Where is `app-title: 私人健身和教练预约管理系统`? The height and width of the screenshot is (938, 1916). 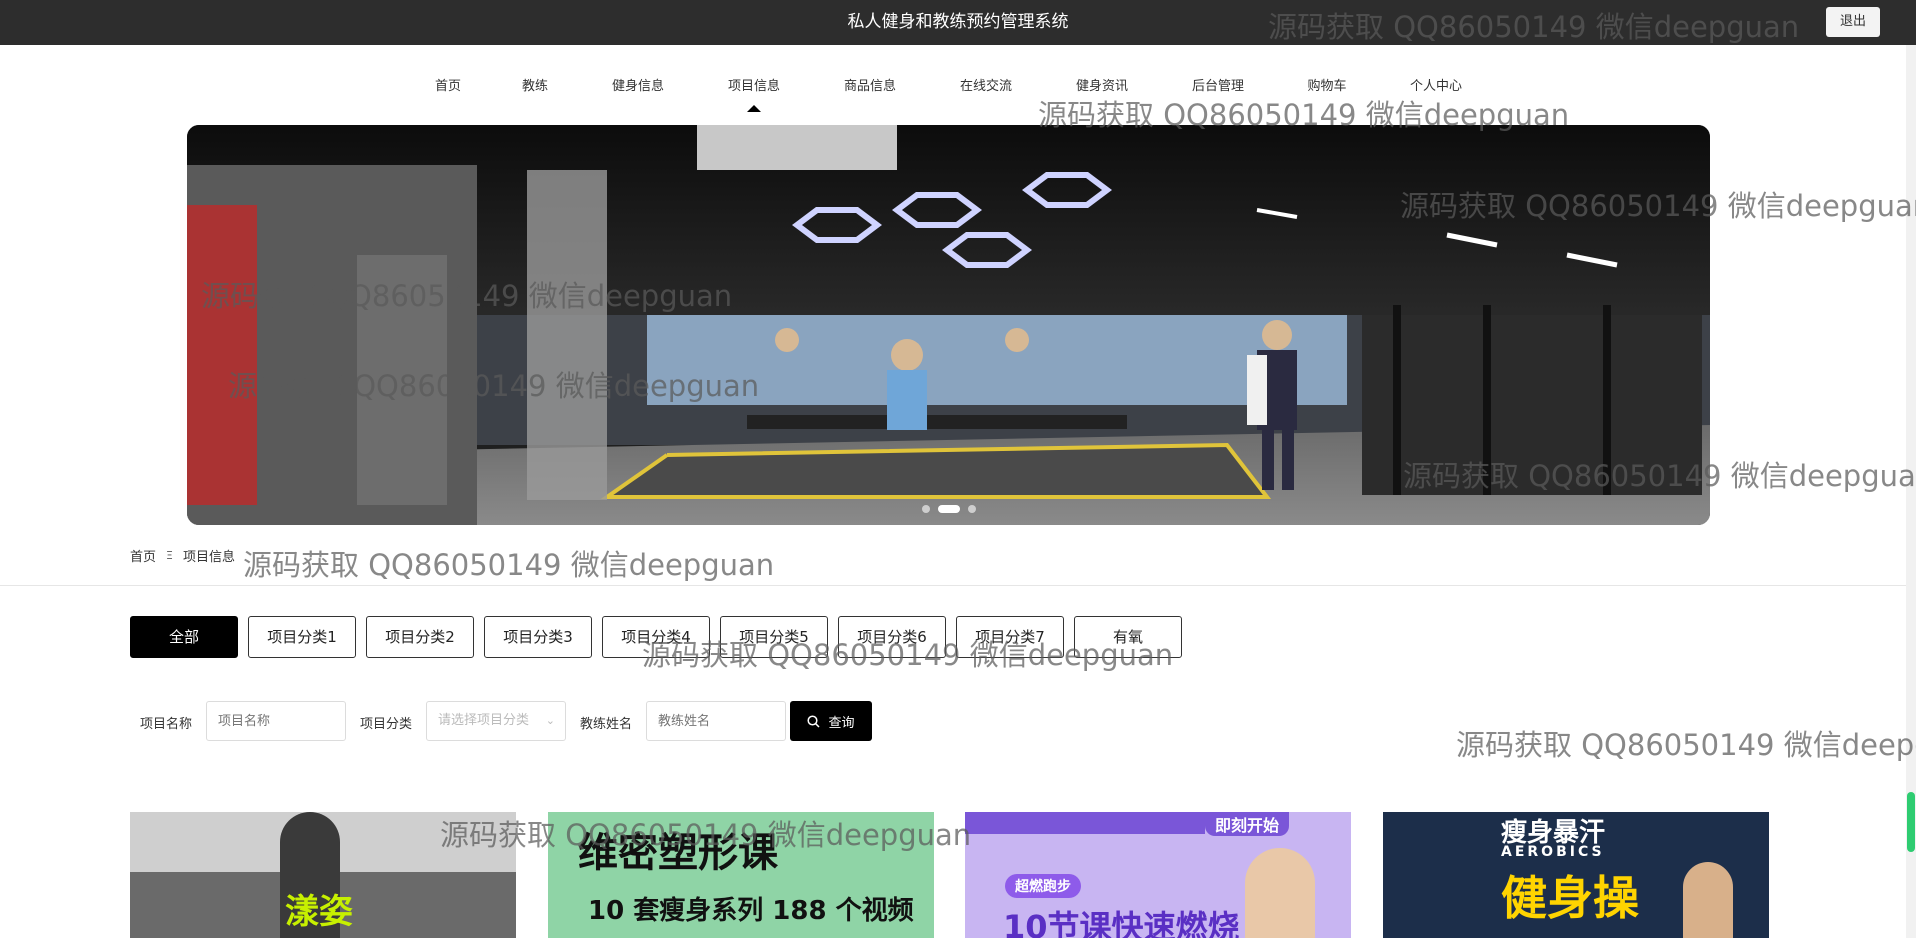 app-title: 私人健身和教练预约管理系统 is located at coordinates (958, 22).